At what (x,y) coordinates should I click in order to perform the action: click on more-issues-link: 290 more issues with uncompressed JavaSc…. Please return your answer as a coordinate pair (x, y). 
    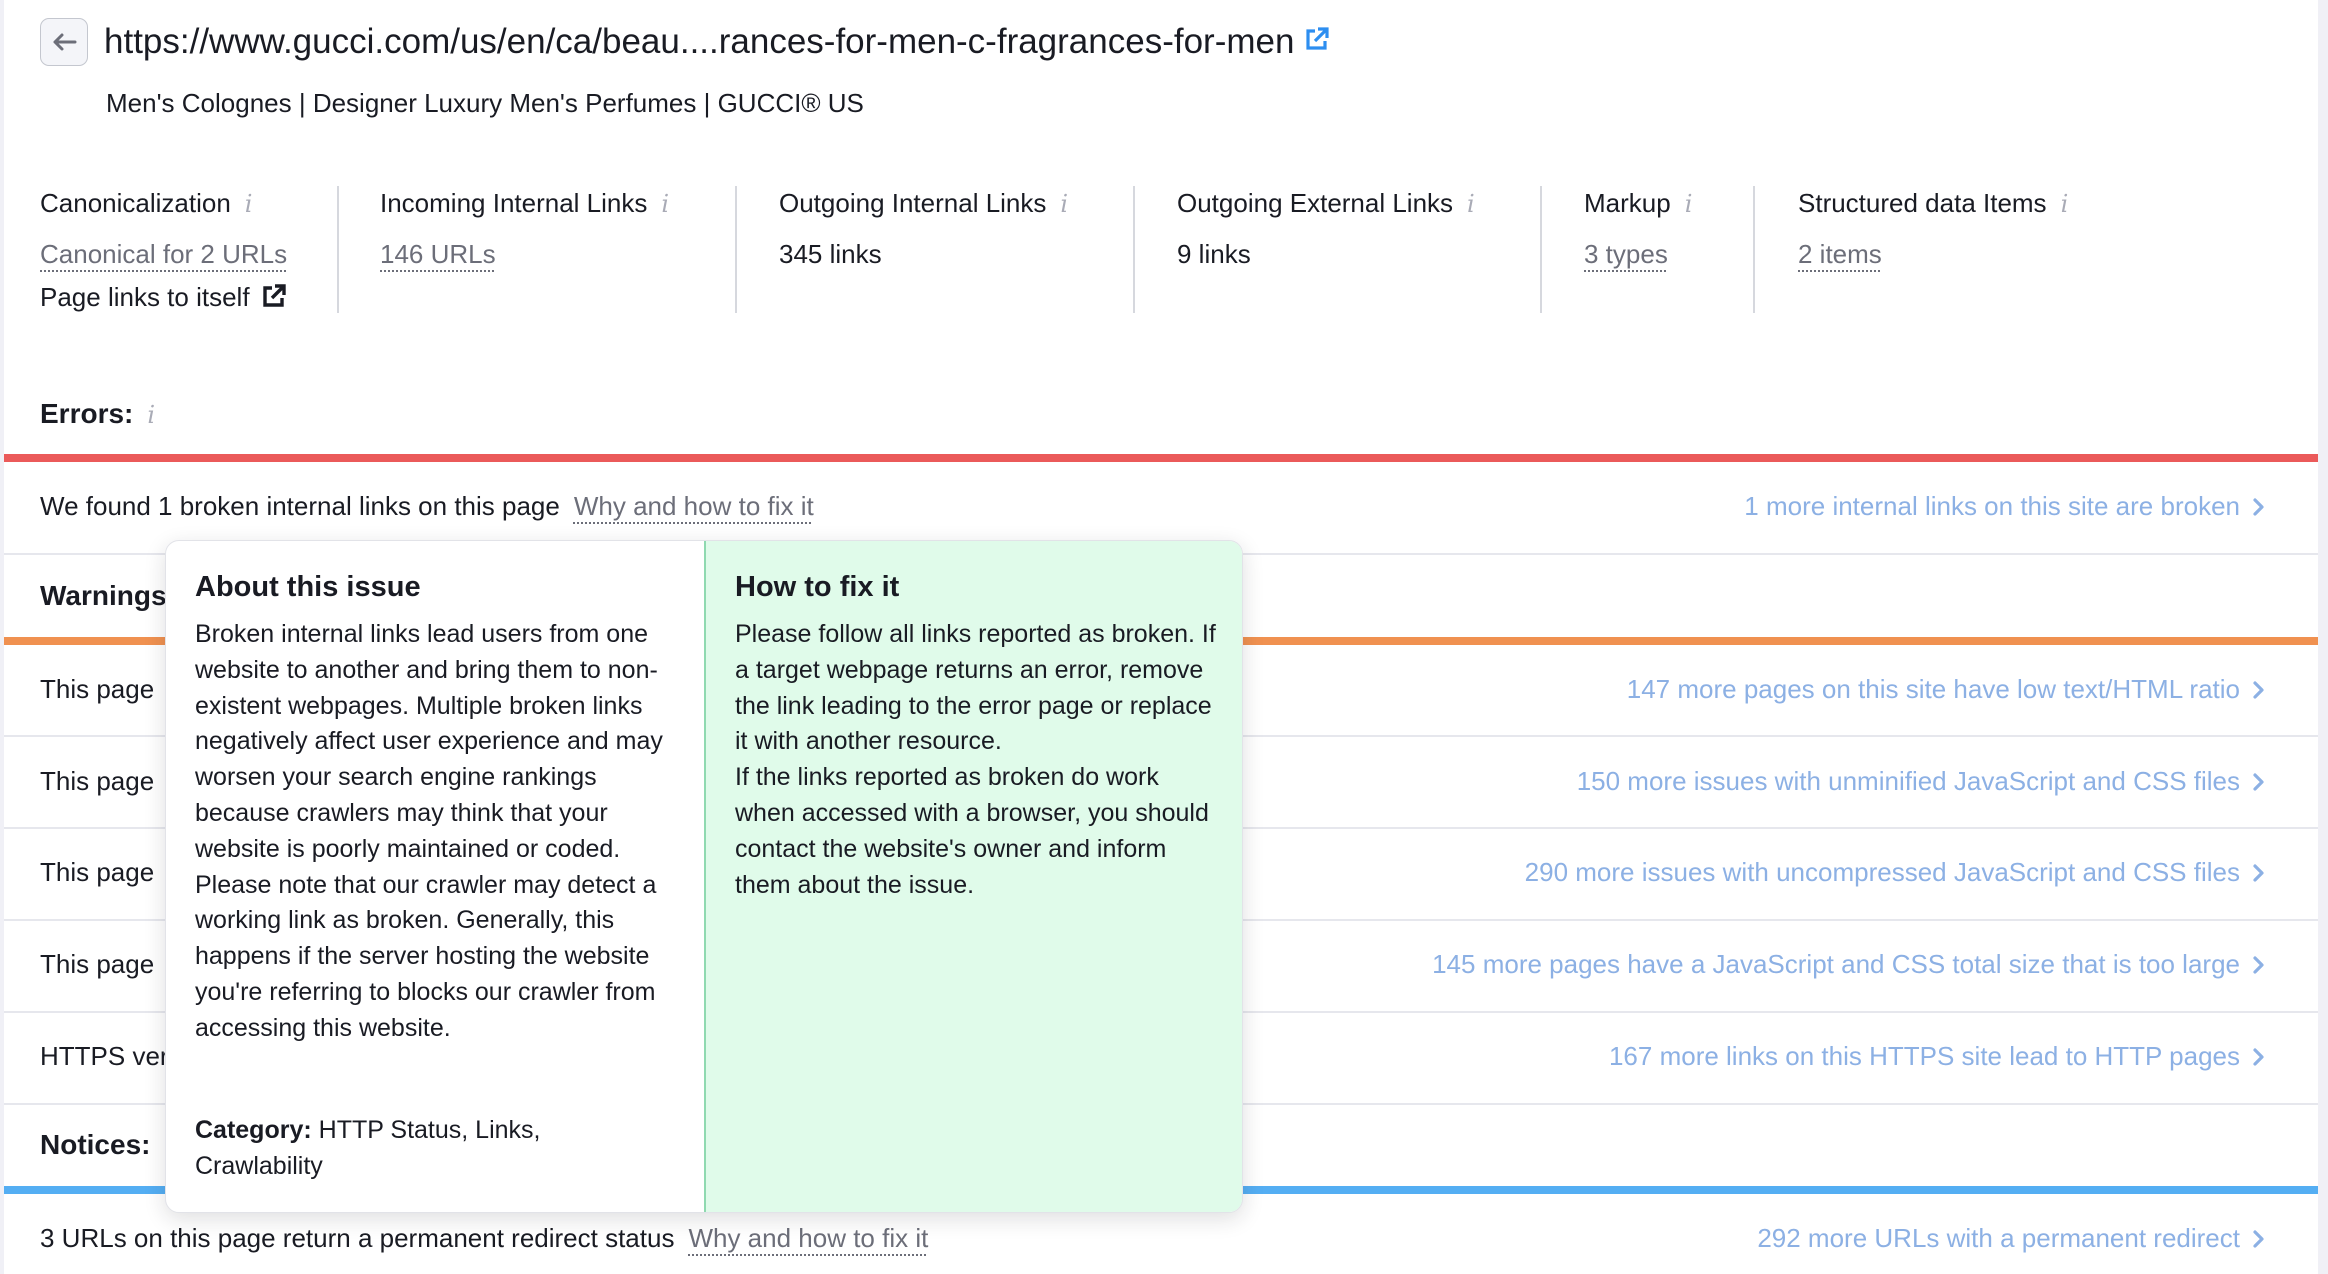
    Looking at the image, I should click on (1882, 872).